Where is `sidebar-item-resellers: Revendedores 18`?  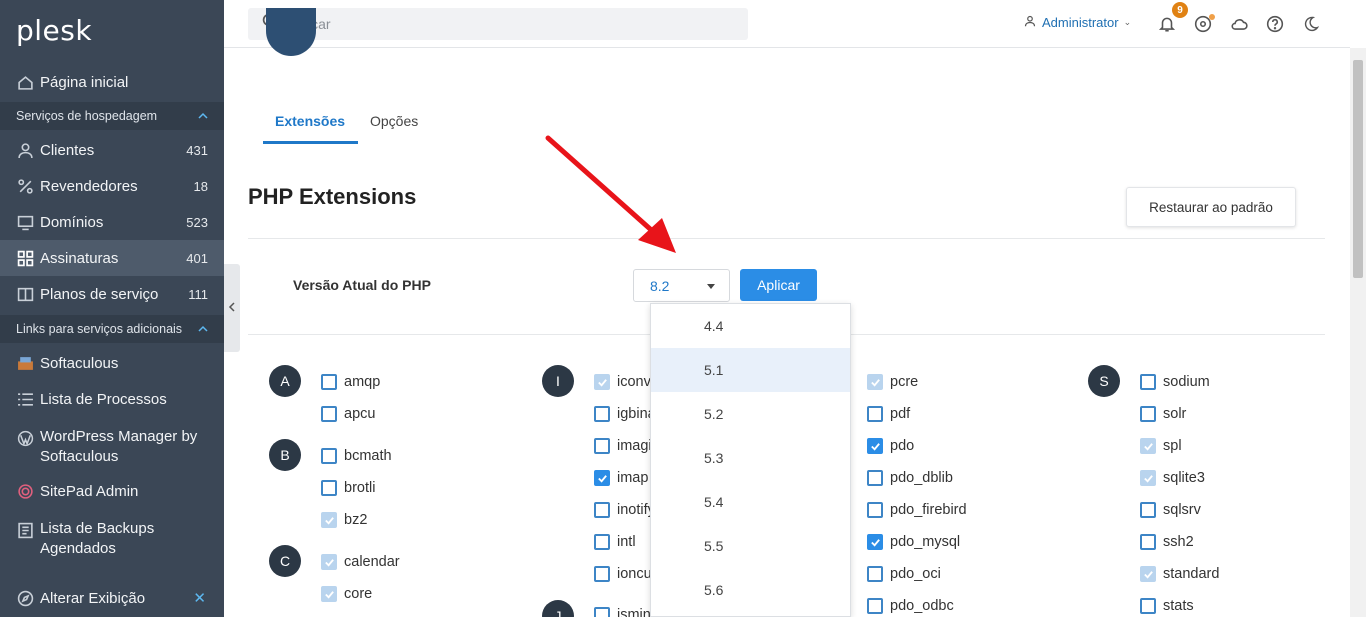
sidebar-item-resellers: Revendedores 18 is located at coordinates (112, 186).